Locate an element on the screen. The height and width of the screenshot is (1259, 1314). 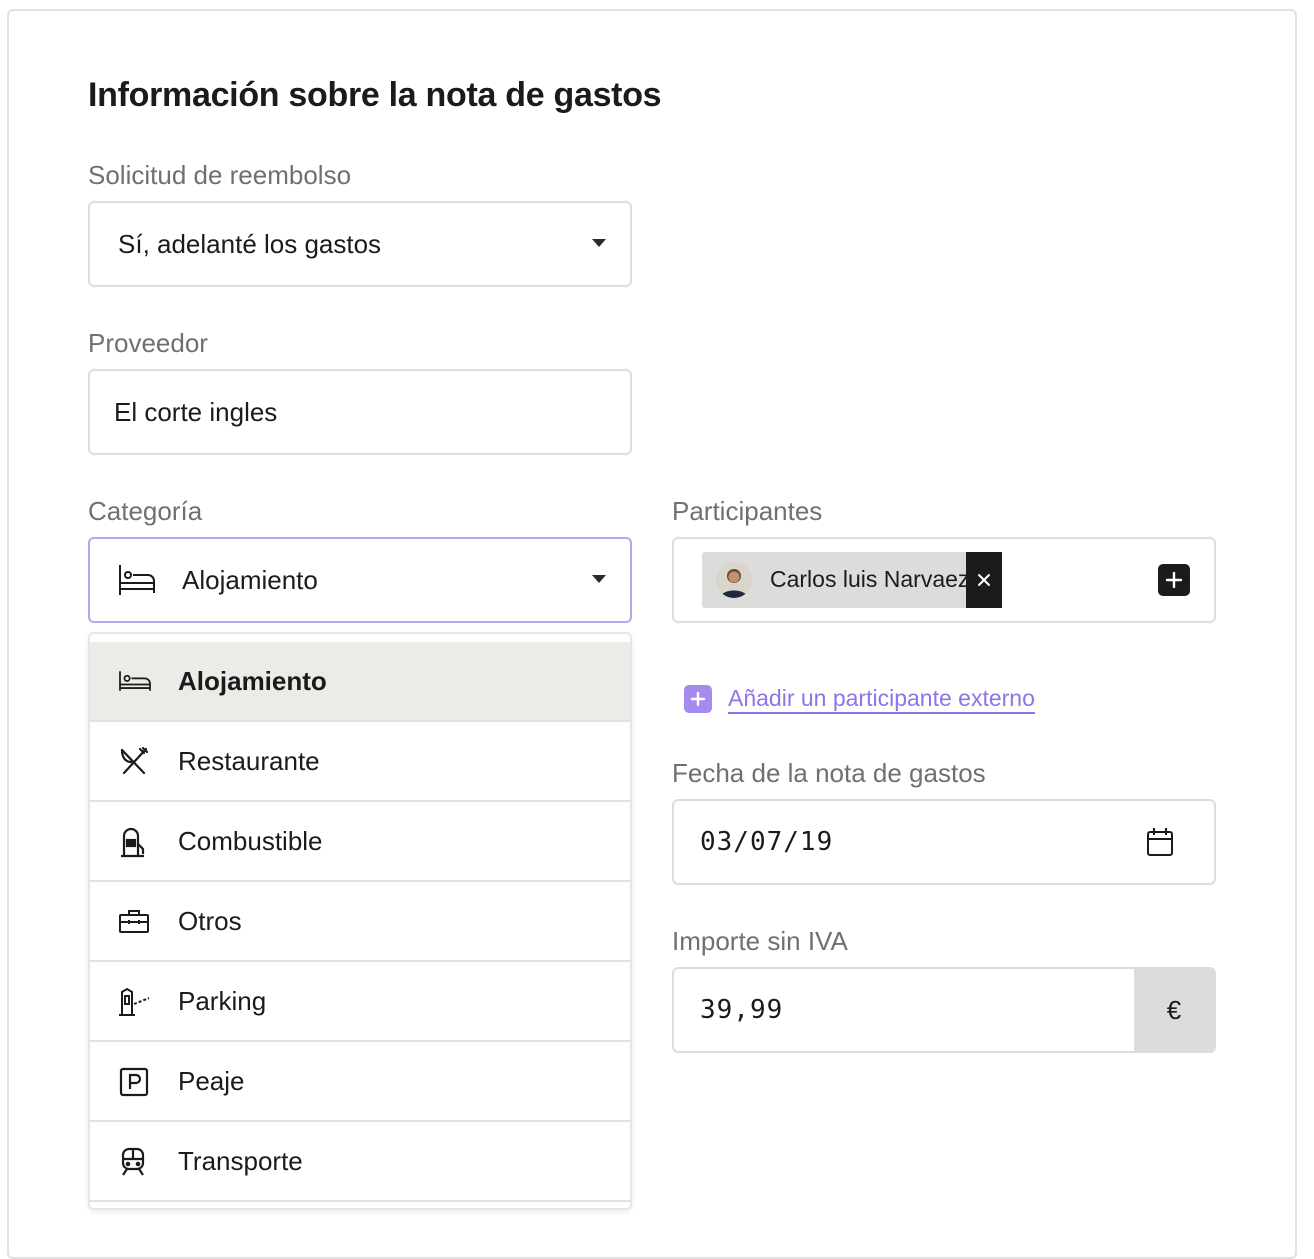
participant-chip: Carlos luis Narvaez is located at coordinates (852, 580).